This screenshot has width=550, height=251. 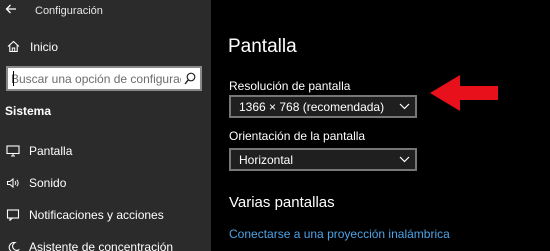 I want to click on search-input, so click(x=96, y=78).